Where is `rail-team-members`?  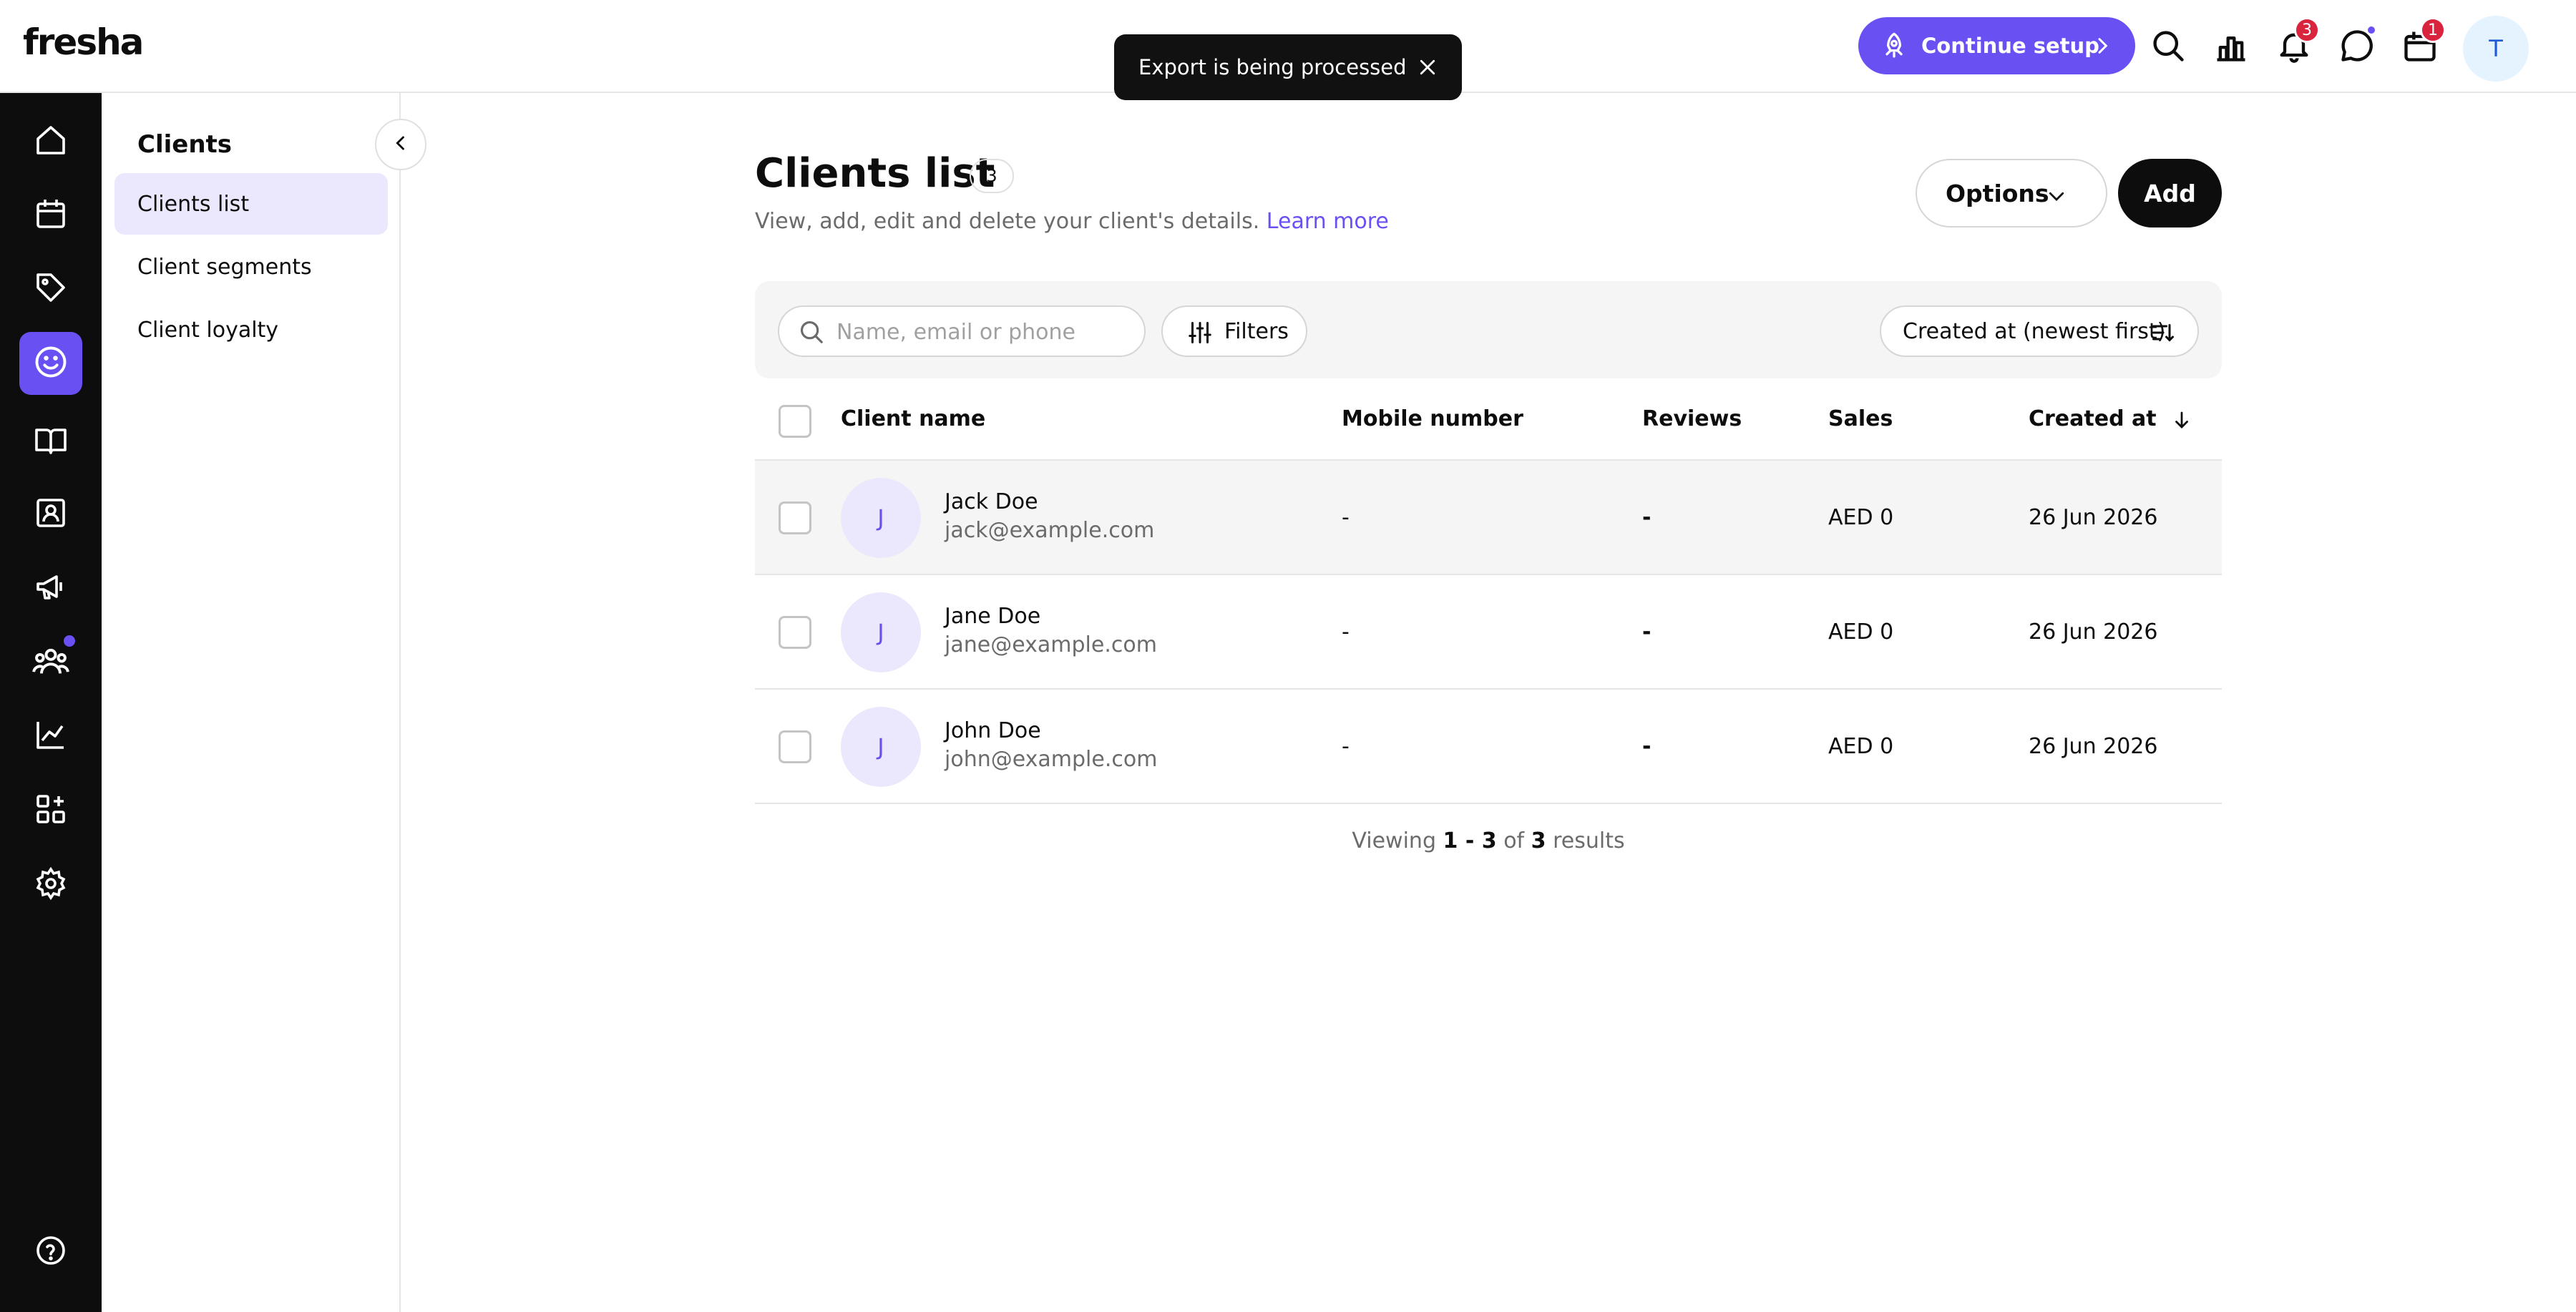
rail-team-members is located at coordinates (50, 662).